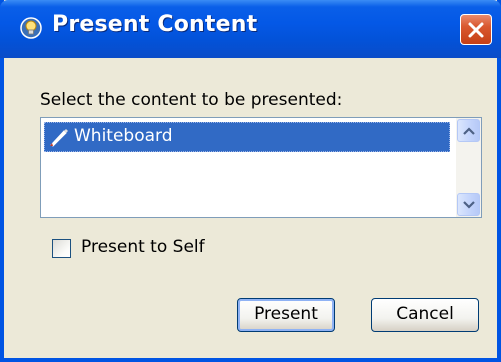 The height and width of the screenshot is (362, 501). Describe the element at coordinates (286, 315) in the screenshot. I see `present-button: Present` at that location.